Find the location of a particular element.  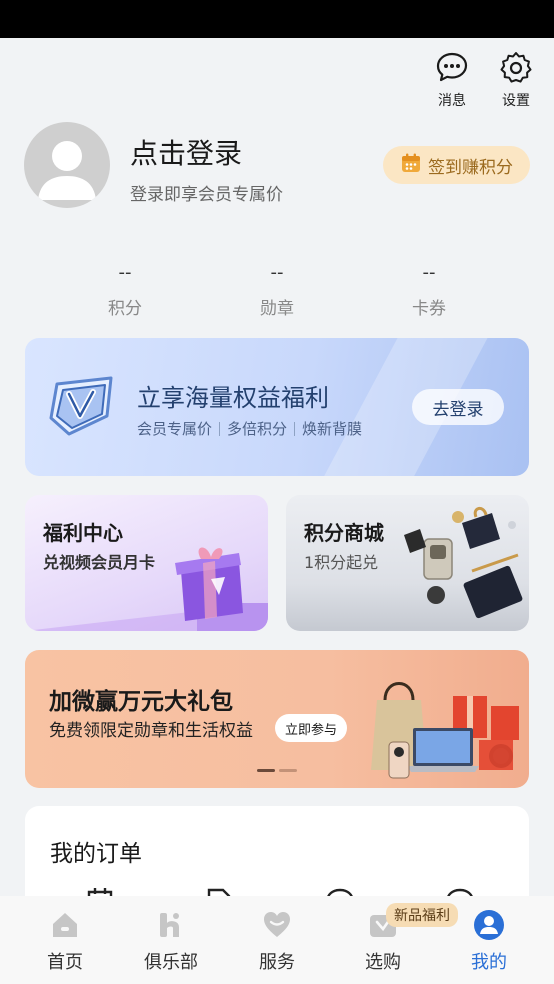

messages-button: 消息 is located at coordinates (452, 80).